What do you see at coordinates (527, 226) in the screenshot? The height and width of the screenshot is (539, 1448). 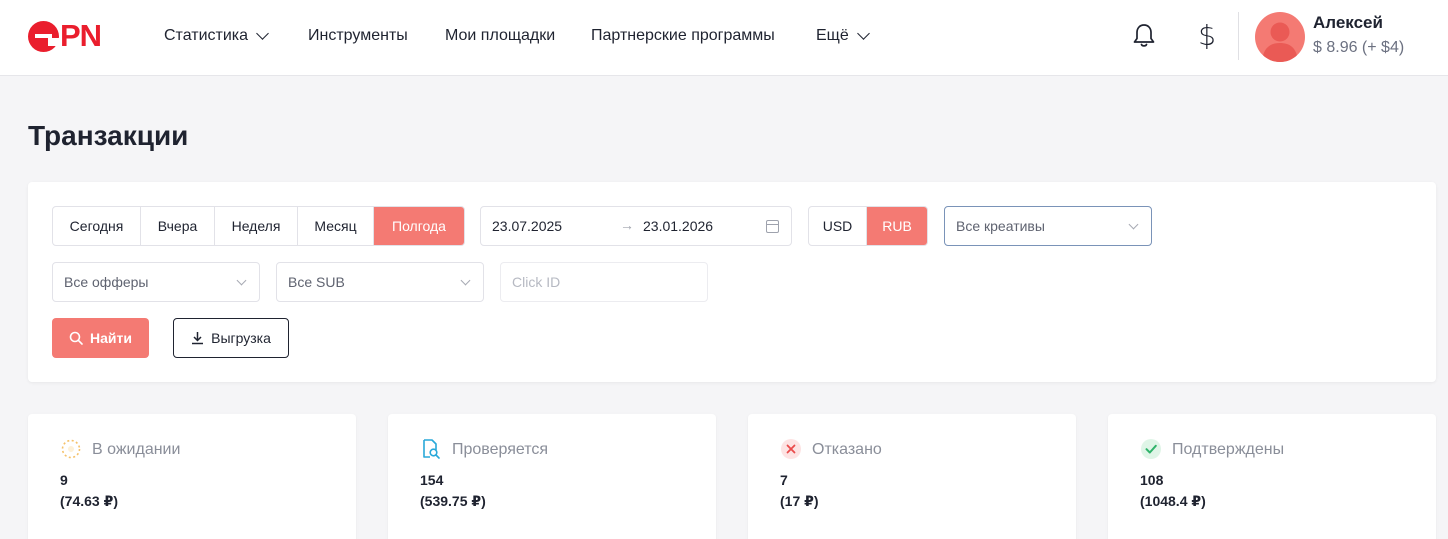 I see `date-from: 23.07.2025` at bounding box center [527, 226].